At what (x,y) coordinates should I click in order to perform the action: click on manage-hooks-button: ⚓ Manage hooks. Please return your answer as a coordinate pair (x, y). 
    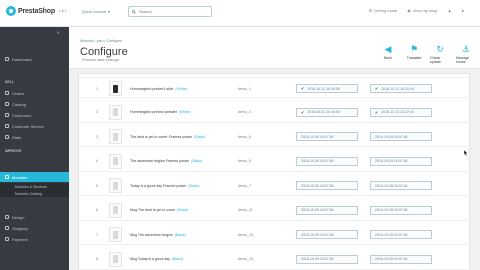
    Looking at the image, I should click on (466, 54).